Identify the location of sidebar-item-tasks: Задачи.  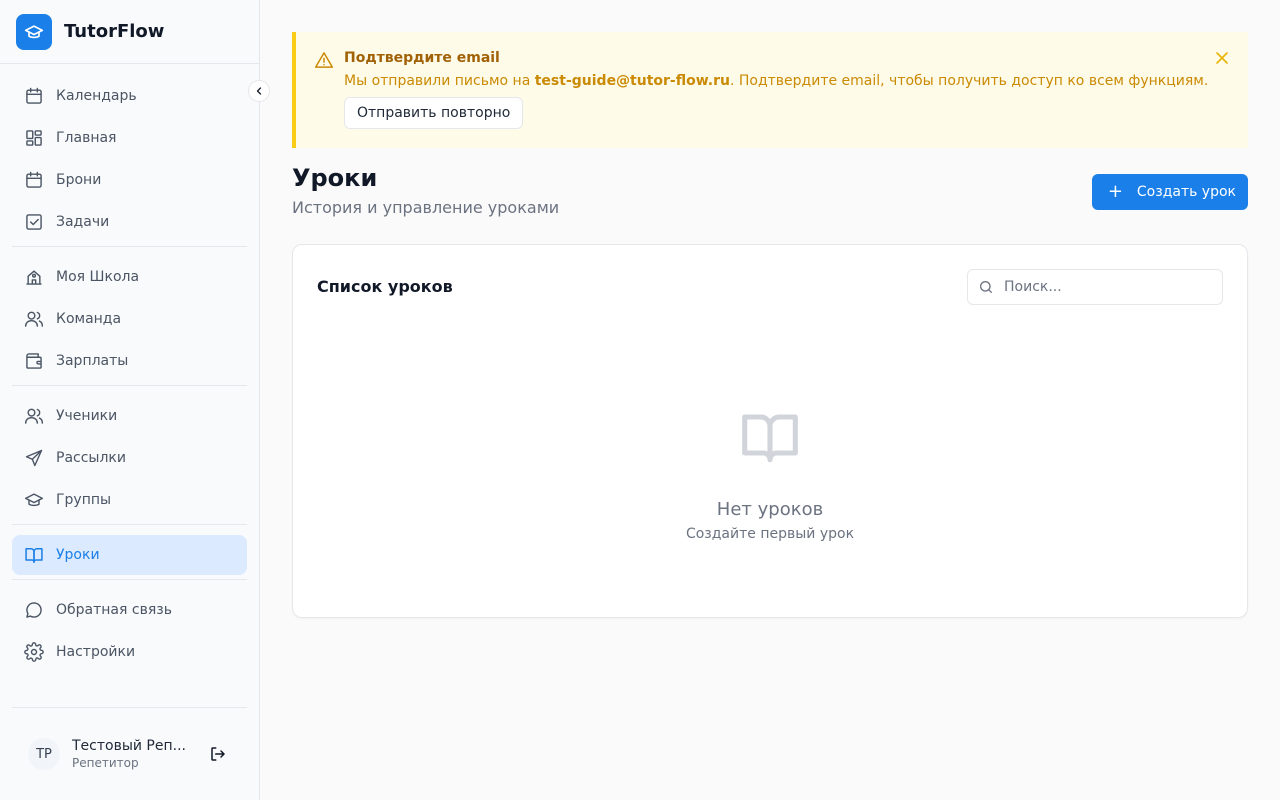
(129, 222).